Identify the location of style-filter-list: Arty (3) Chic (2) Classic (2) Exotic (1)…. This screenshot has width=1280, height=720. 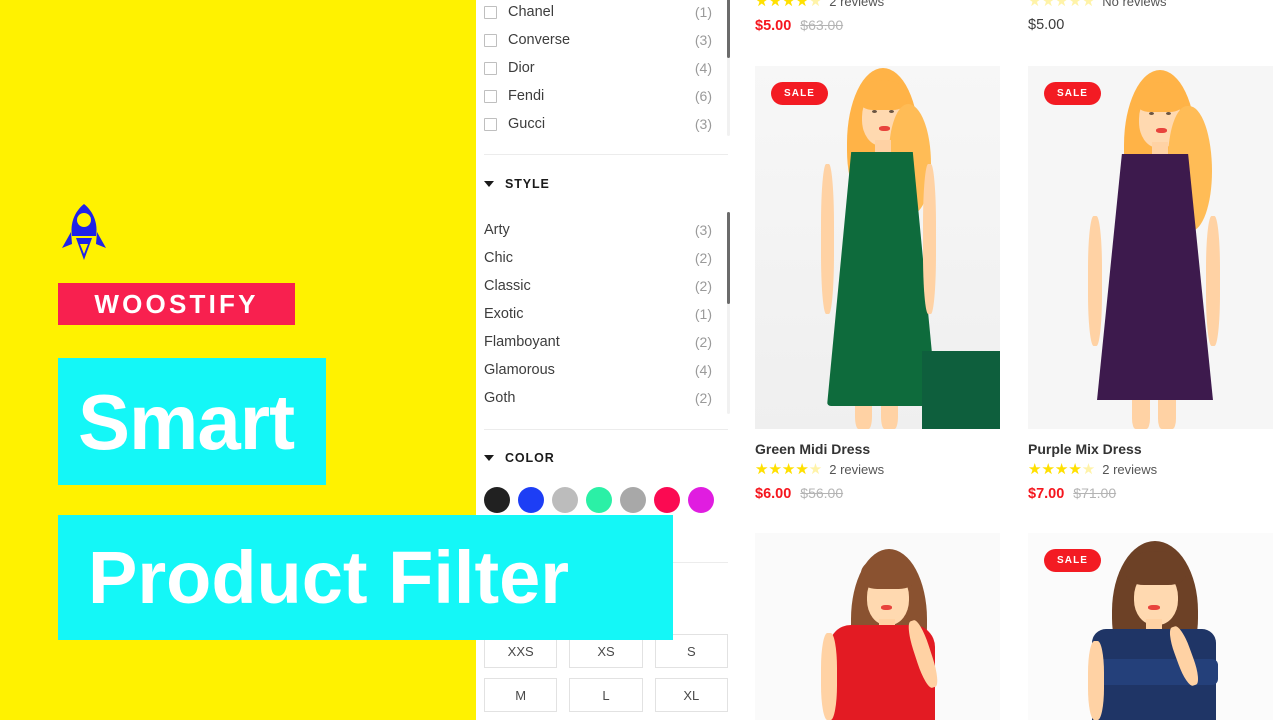
(607, 313).